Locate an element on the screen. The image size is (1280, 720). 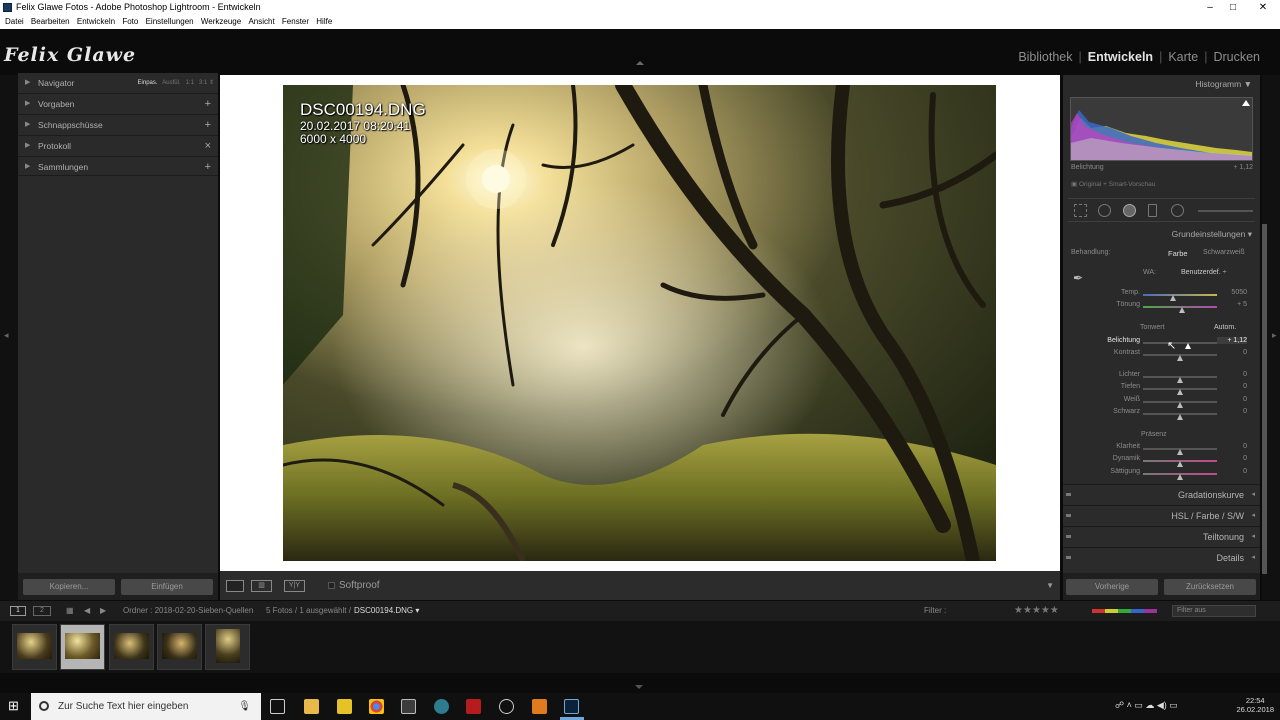
slider-value: + 5 is located at coordinates (1232, 304).